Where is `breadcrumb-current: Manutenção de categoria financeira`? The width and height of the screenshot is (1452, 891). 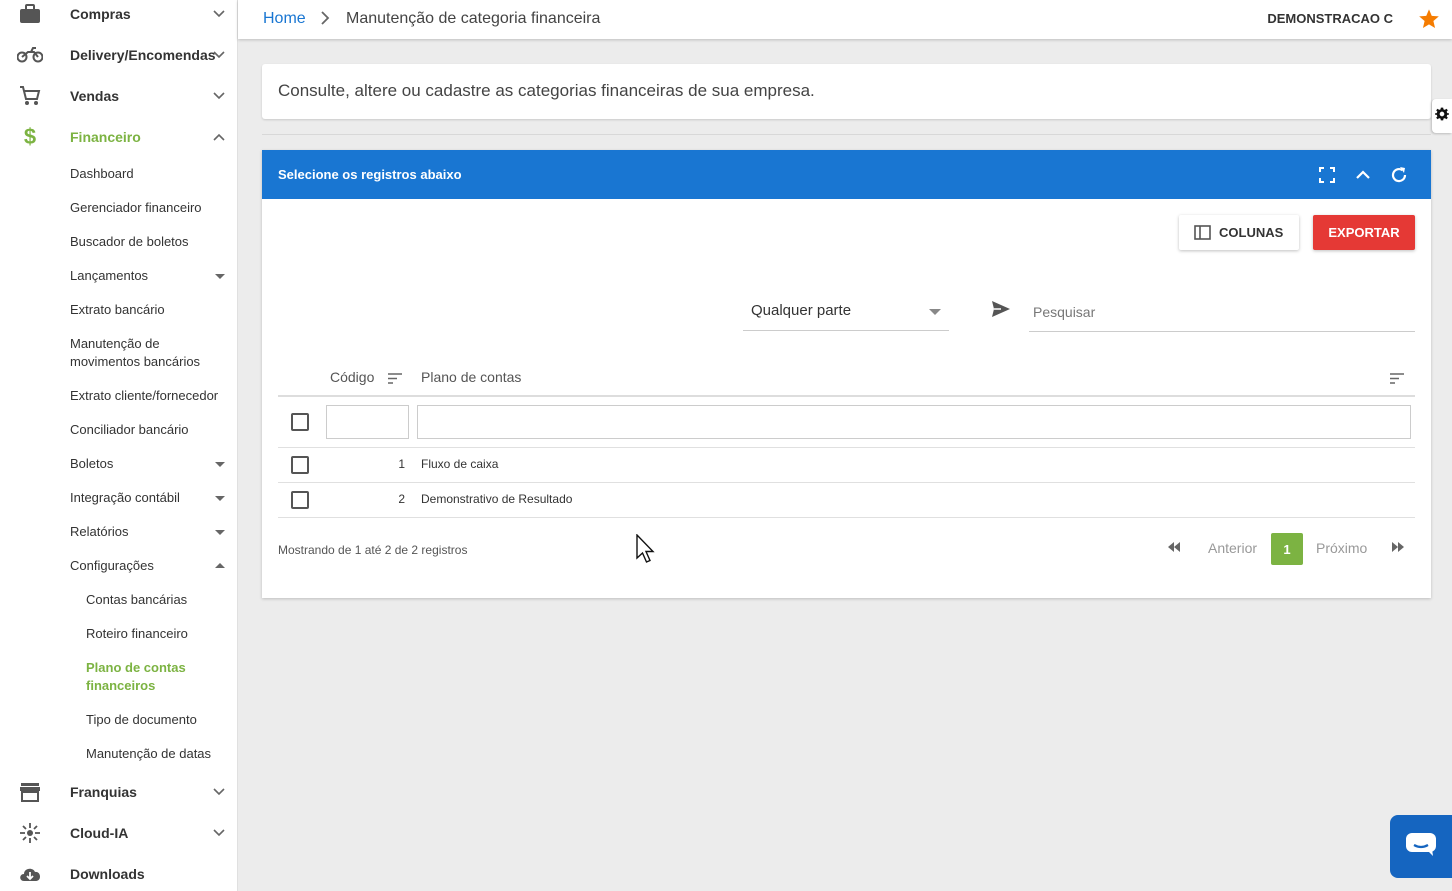 breadcrumb-current: Manutenção de categoria financeira is located at coordinates (473, 18).